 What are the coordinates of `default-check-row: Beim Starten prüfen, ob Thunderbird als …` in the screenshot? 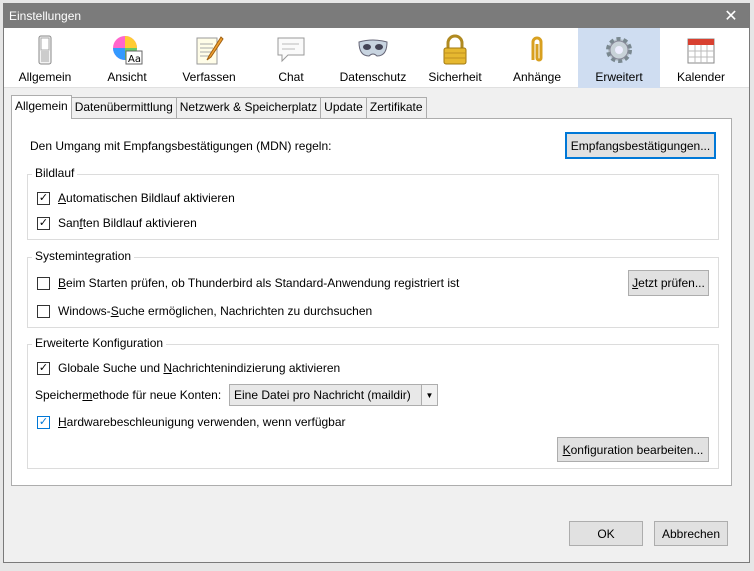 It's located at (248, 283).